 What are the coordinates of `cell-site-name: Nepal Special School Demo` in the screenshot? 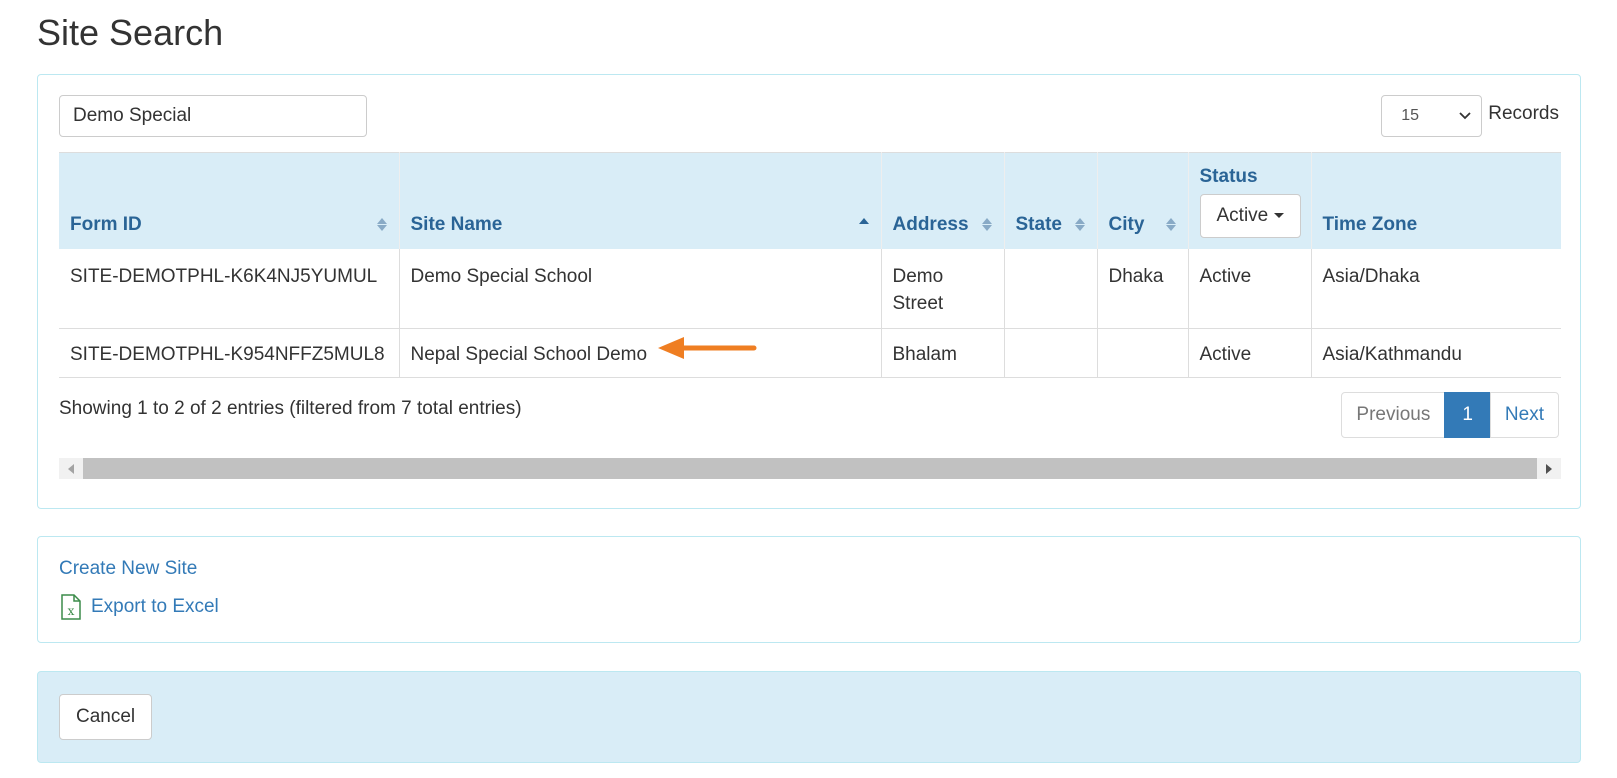 It's located at (640, 353).